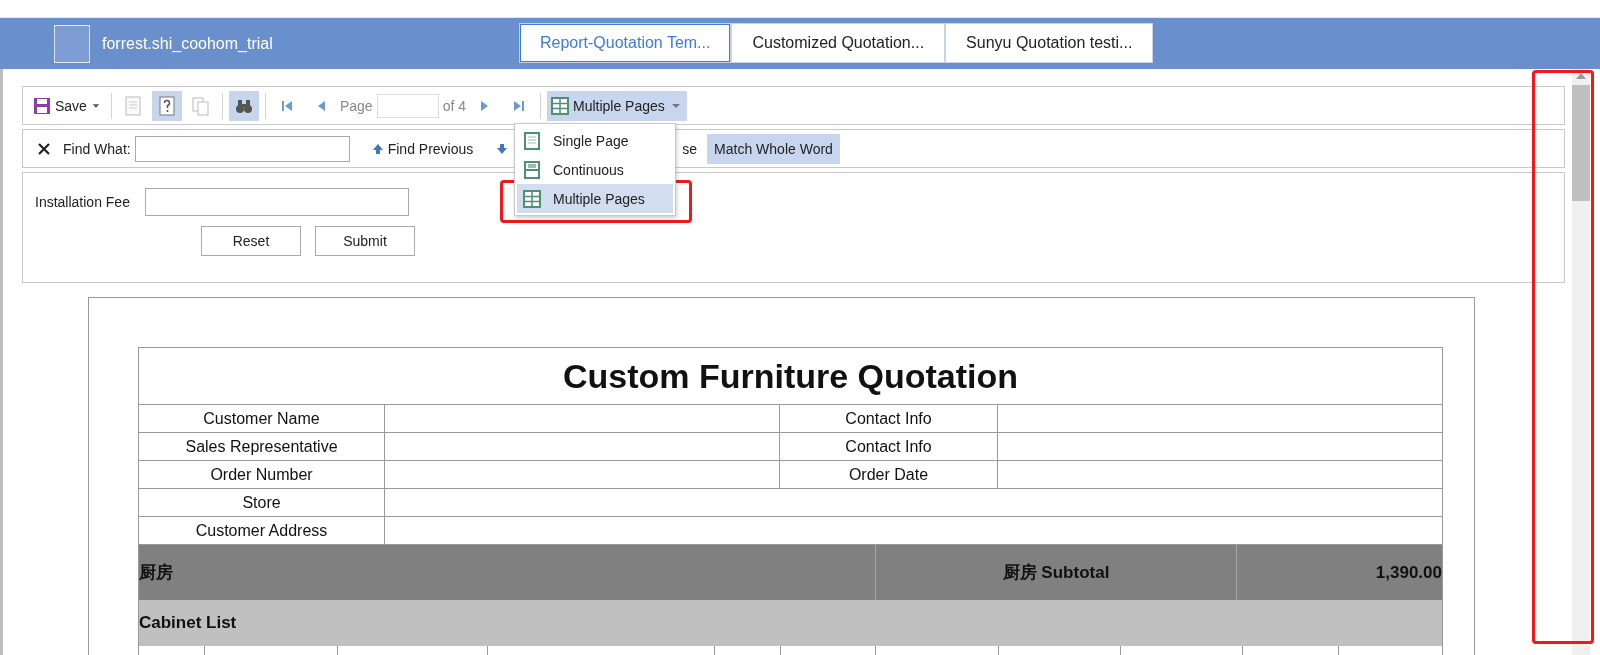 The width and height of the screenshot is (1600, 655). What do you see at coordinates (519, 105) in the screenshot?
I see `last-page-icon` at bounding box center [519, 105].